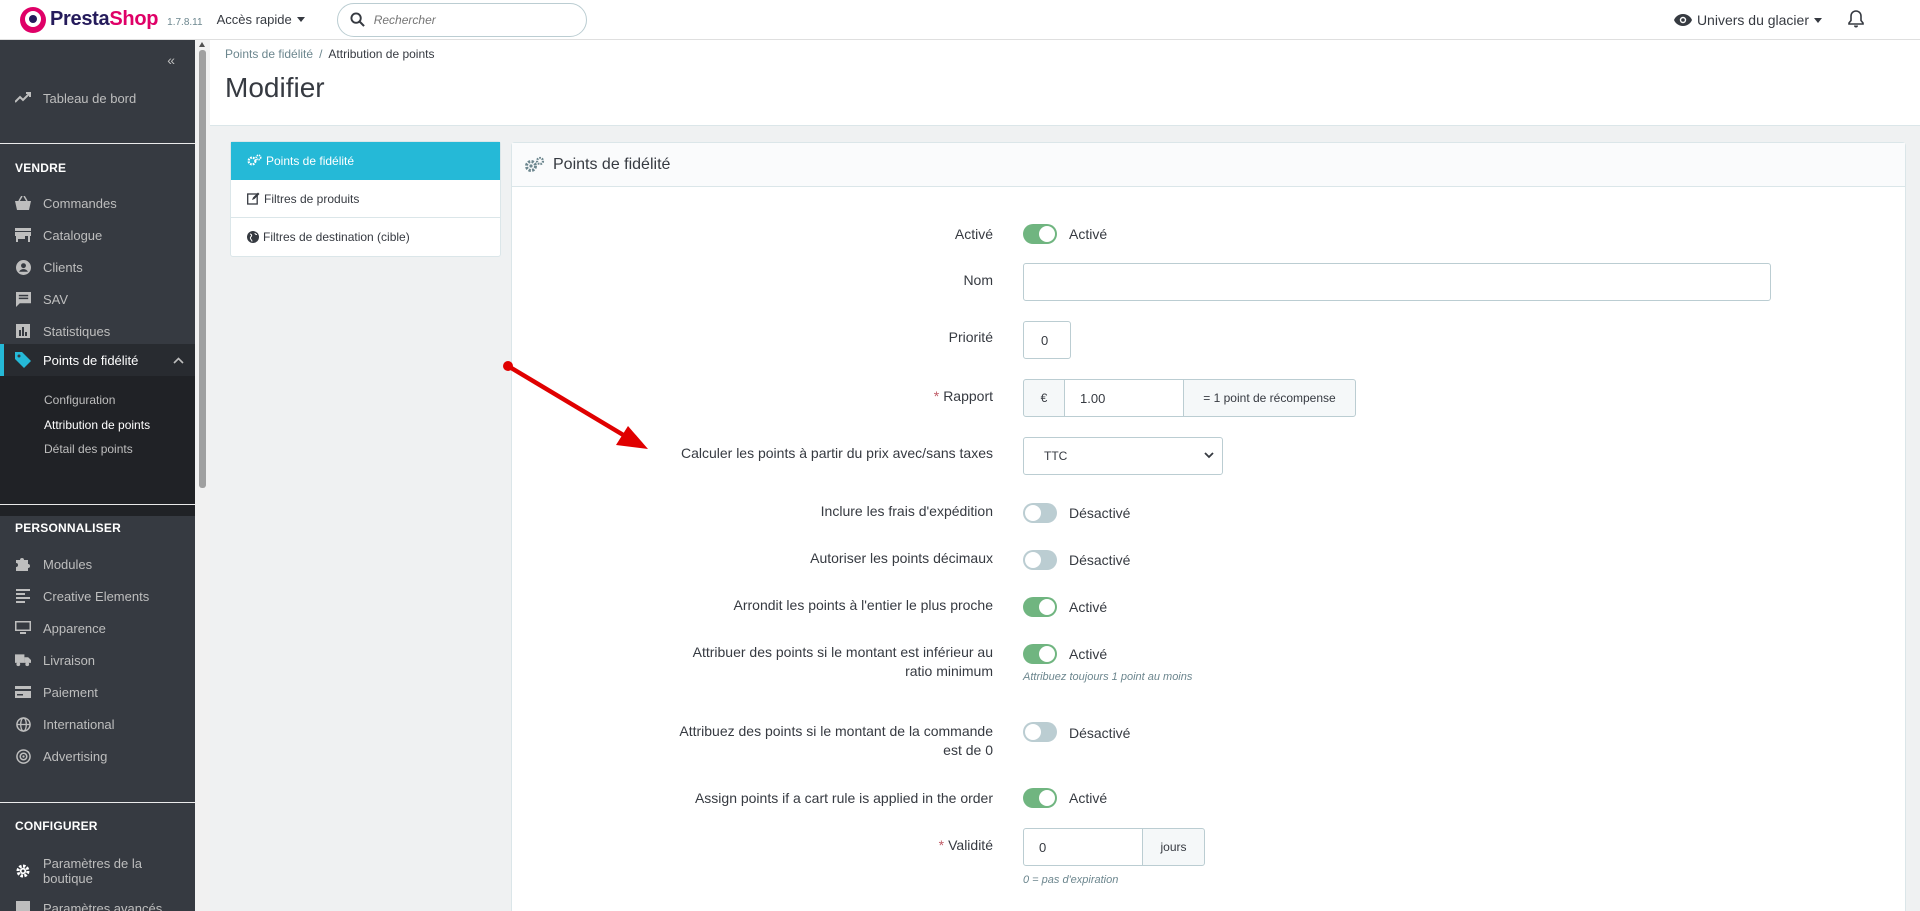 The width and height of the screenshot is (1920, 911). Describe the element at coordinates (1818, 20) in the screenshot. I see `caret-down-icon` at that location.